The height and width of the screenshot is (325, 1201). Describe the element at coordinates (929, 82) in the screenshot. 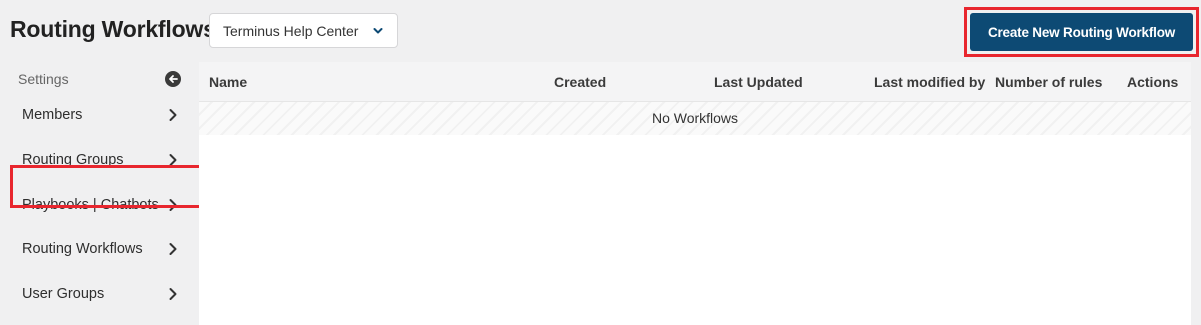

I see `column-header-last-modified-by: Last modified by` at that location.